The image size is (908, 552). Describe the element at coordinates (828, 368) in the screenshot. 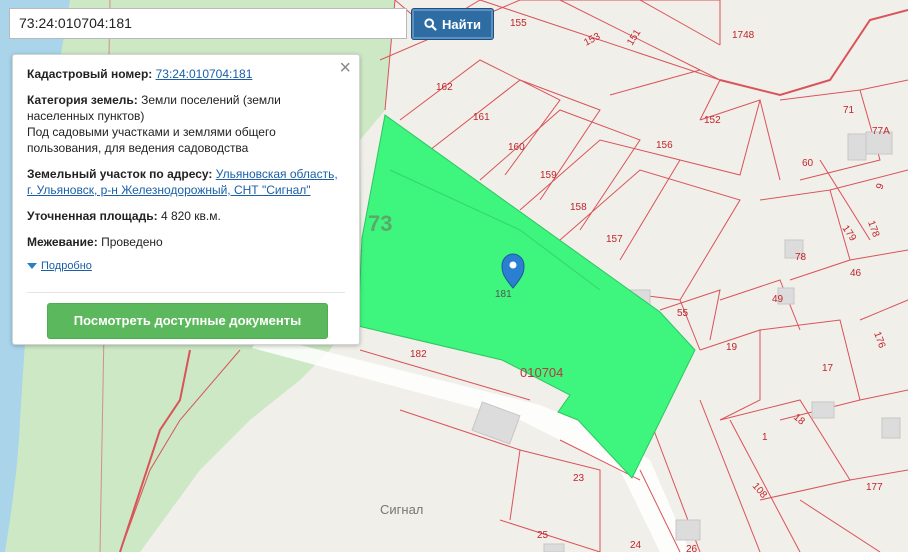

I see `plot-number-label: 17` at that location.